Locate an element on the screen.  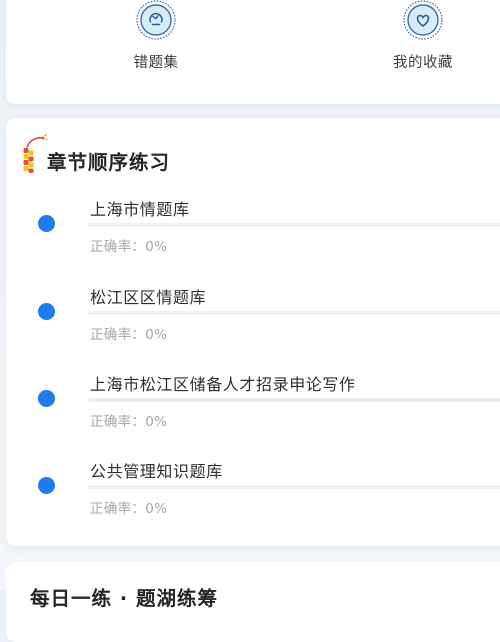
wrong-questions-icon is located at coordinates (156, 20).